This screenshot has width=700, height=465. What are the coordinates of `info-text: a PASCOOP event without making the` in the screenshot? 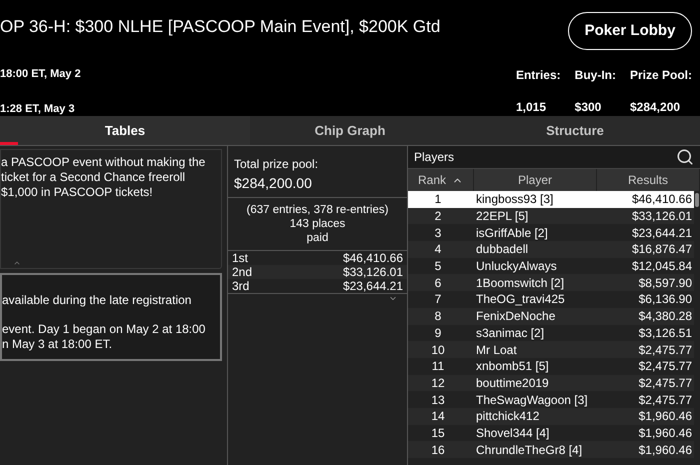 It's located at (103, 162).